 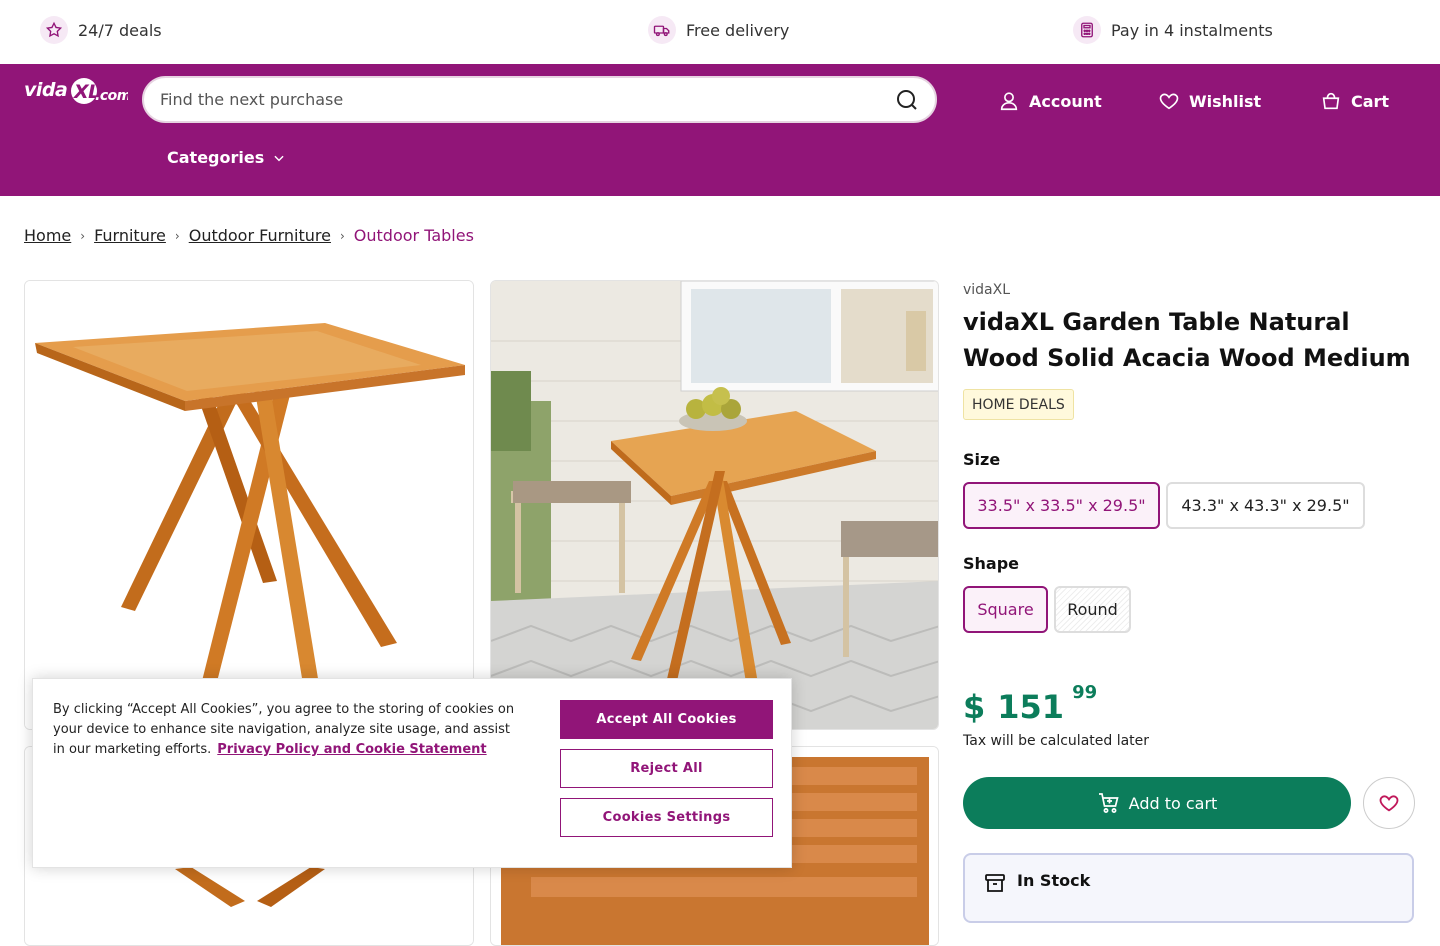 What do you see at coordinates (1092, 609) in the screenshot?
I see `shape-option-round: Round` at bounding box center [1092, 609].